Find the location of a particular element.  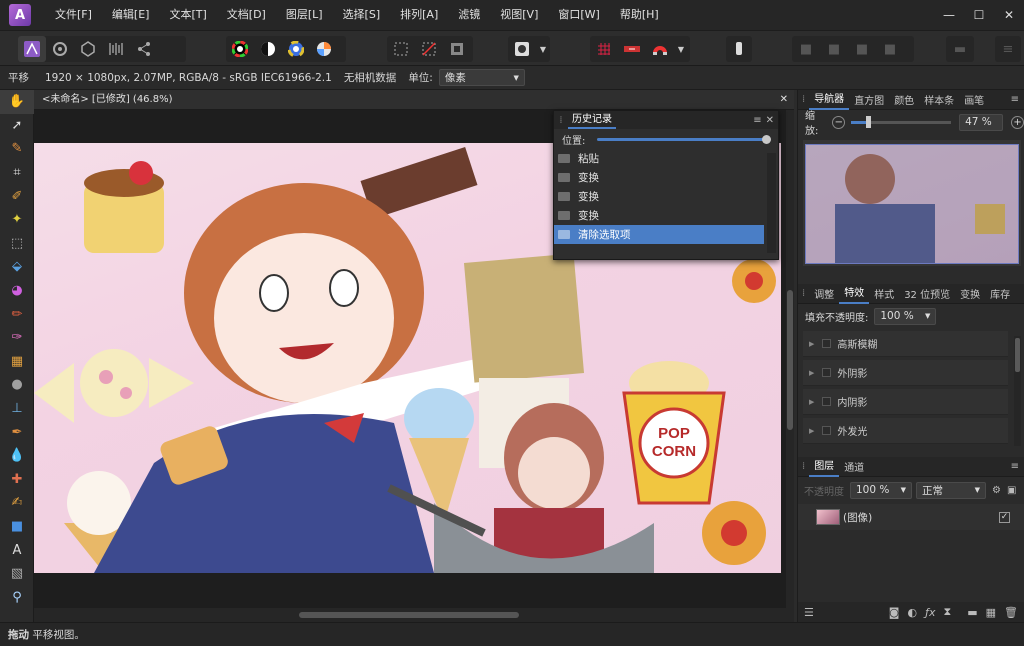

menu-document: 文档[D] is located at coordinates (246, 15).